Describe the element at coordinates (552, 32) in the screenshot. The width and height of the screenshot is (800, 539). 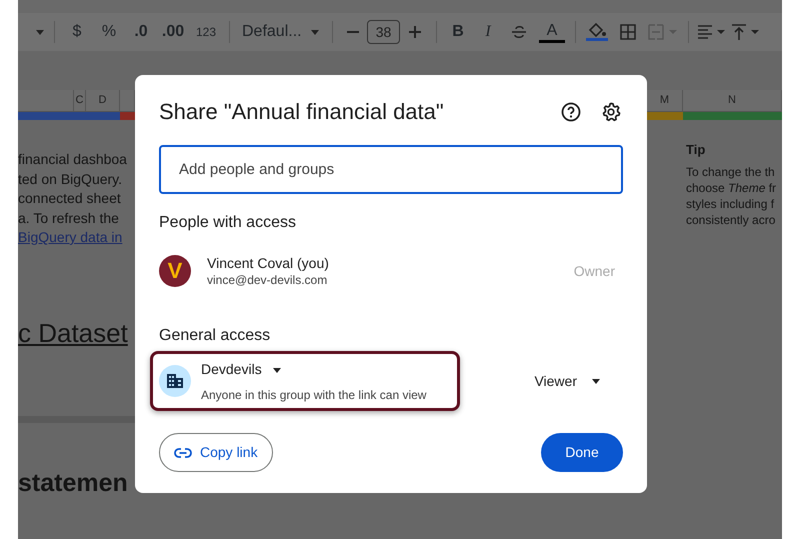
I see `text-color-button: A` at that location.